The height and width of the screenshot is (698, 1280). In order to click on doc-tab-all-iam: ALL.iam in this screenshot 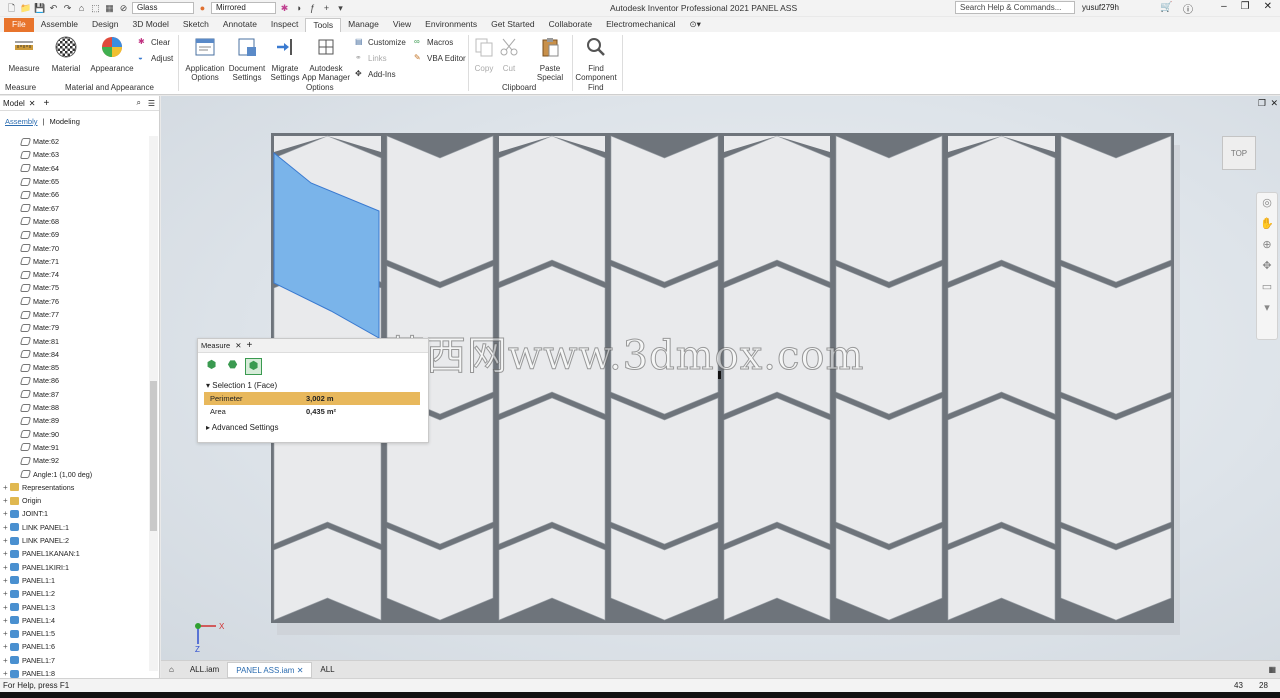, I will do `click(204, 670)`.